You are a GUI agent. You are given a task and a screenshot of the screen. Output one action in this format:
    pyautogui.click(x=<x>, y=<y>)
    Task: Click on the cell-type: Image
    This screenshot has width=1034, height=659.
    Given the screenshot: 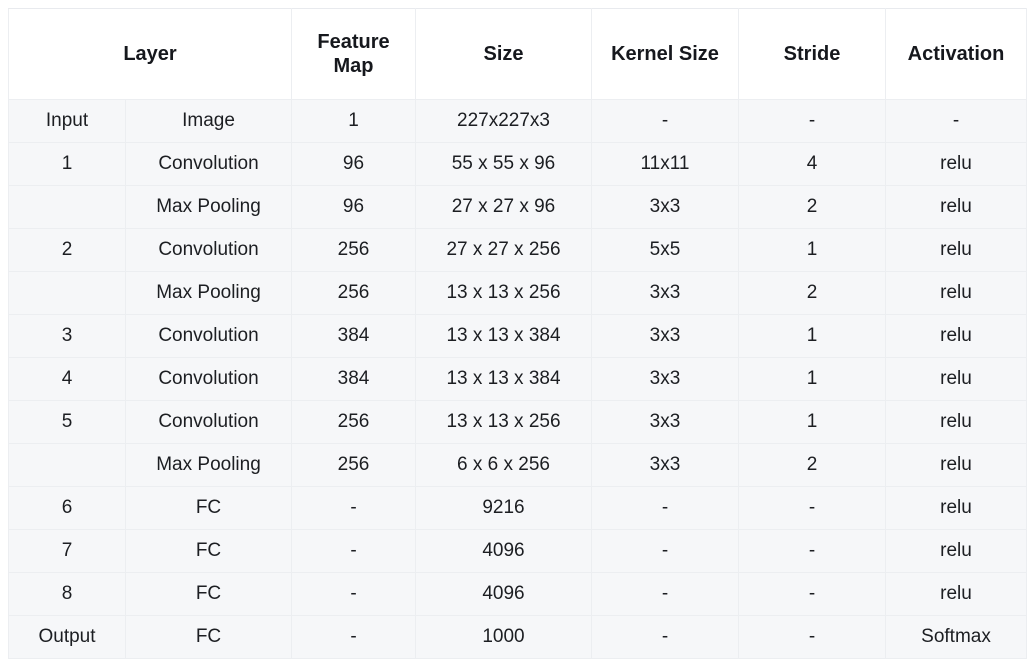 What is the action you would take?
    pyautogui.click(x=208, y=121)
    